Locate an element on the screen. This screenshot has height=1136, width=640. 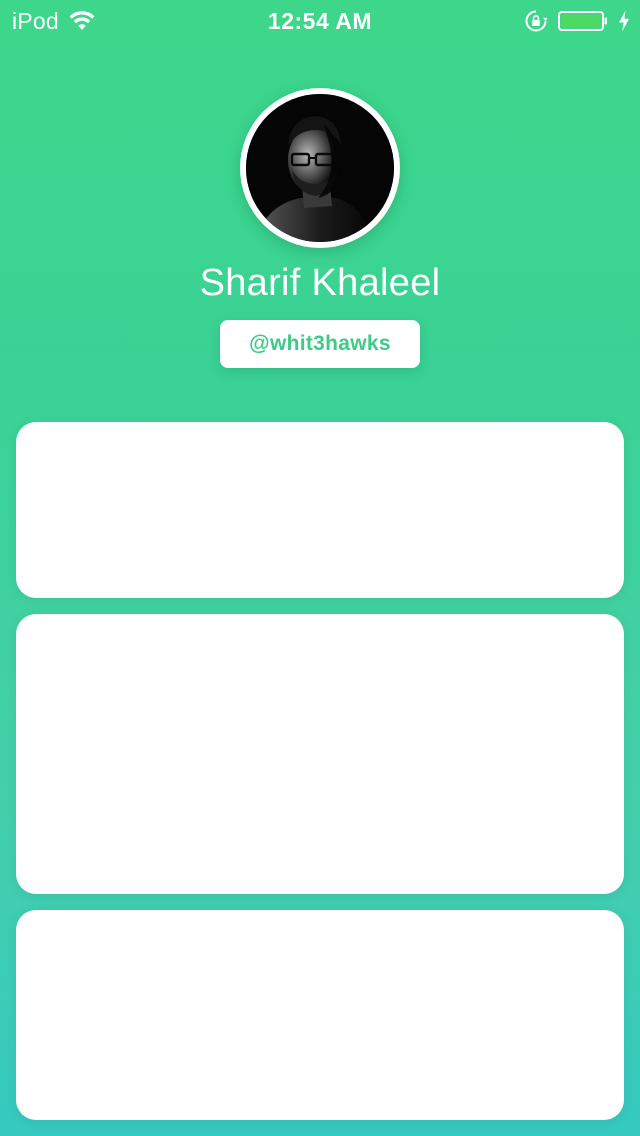
orientation-lock-icon is located at coordinates (536, 21).